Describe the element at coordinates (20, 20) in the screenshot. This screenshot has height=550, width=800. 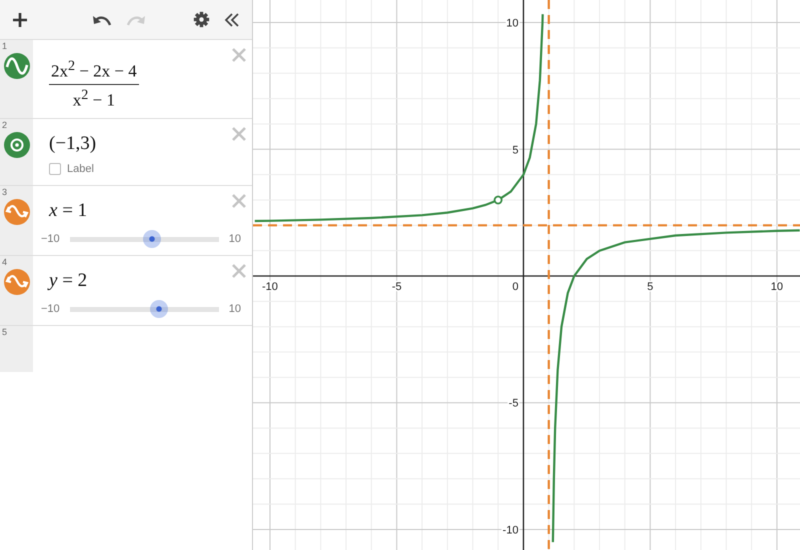
I see `add-icon` at that location.